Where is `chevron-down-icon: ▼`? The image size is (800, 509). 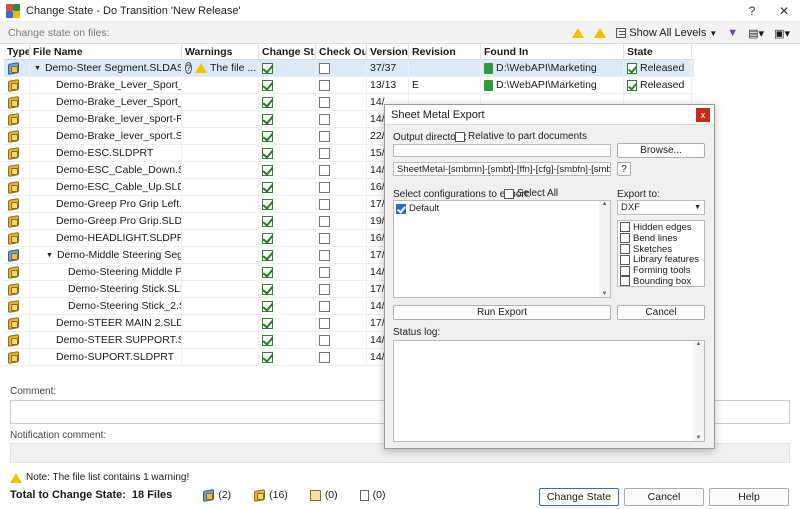
chevron-down-icon: ▼ is located at coordinates (713, 33).